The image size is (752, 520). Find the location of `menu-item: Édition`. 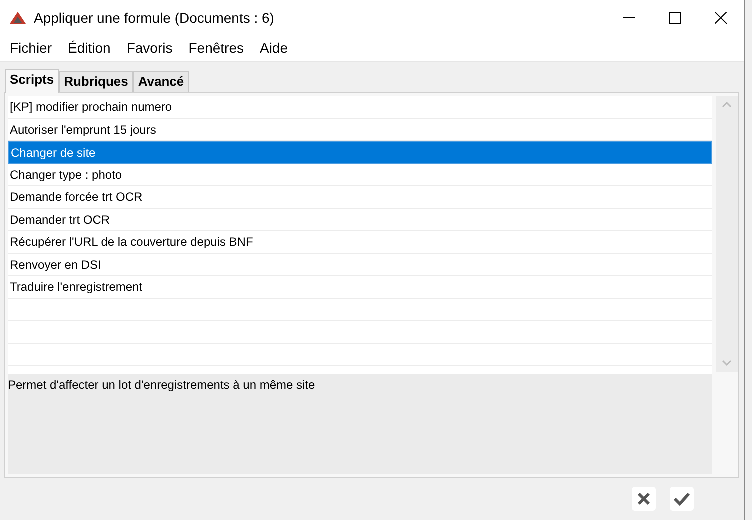

menu-item: Édition is located at coordinates (89, 48).